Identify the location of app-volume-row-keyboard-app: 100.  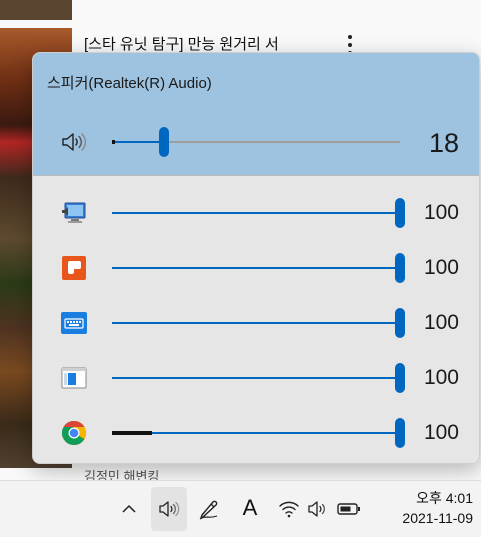
(256, 323).